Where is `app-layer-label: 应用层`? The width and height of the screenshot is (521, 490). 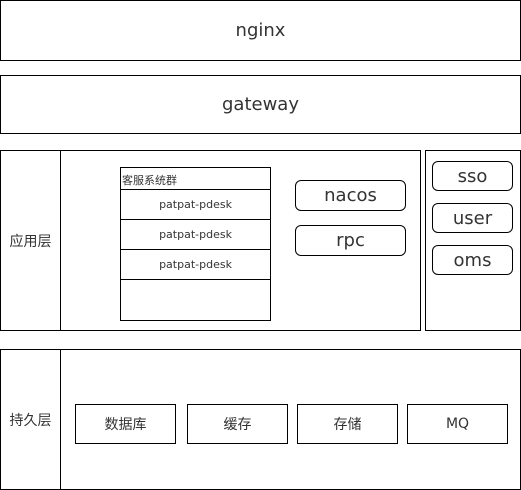 app-layer-label: 应用层 is located at coordinates (30, 241).